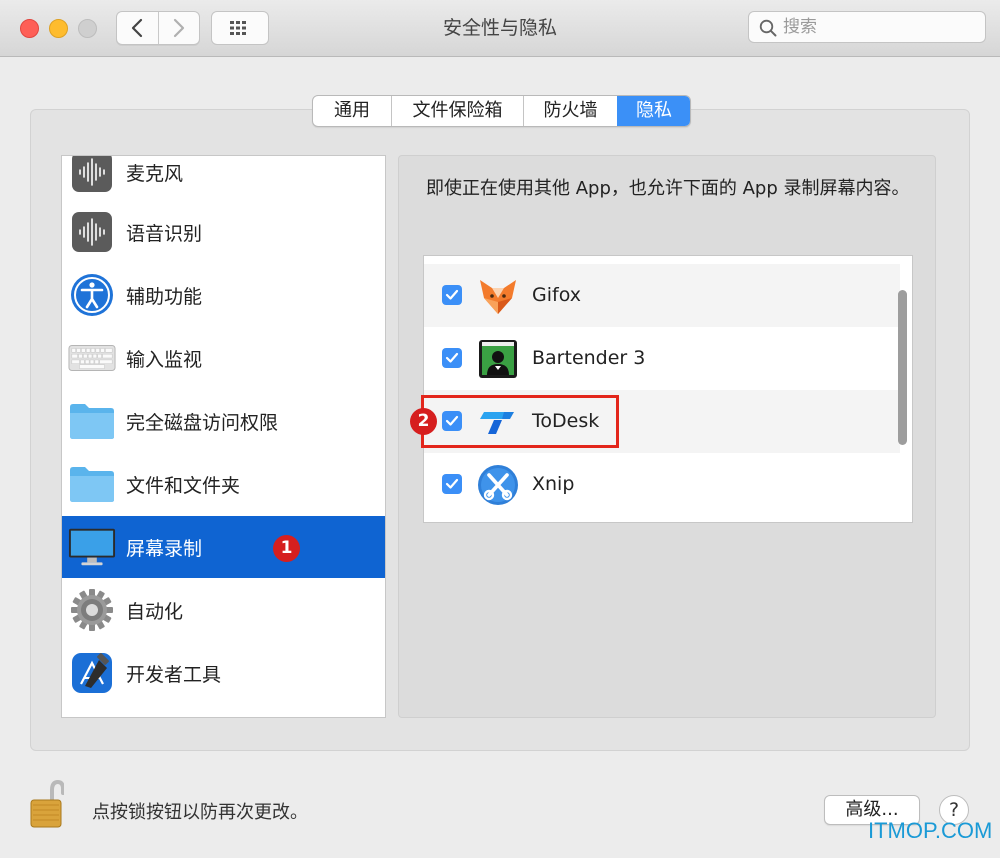  I want to click on annotation-badge-1: 1, so click(286, 548).